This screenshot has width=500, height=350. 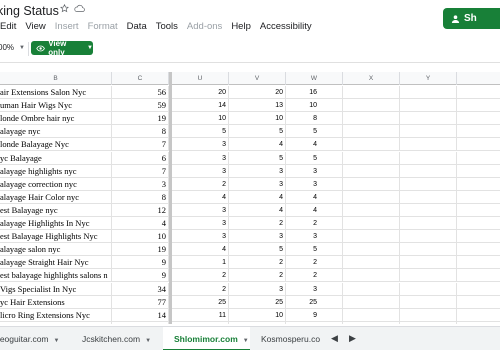 What do you see at coordinates (64, 8) in the screenshot?
I see `star-icon` at bounding box center [64, 8].